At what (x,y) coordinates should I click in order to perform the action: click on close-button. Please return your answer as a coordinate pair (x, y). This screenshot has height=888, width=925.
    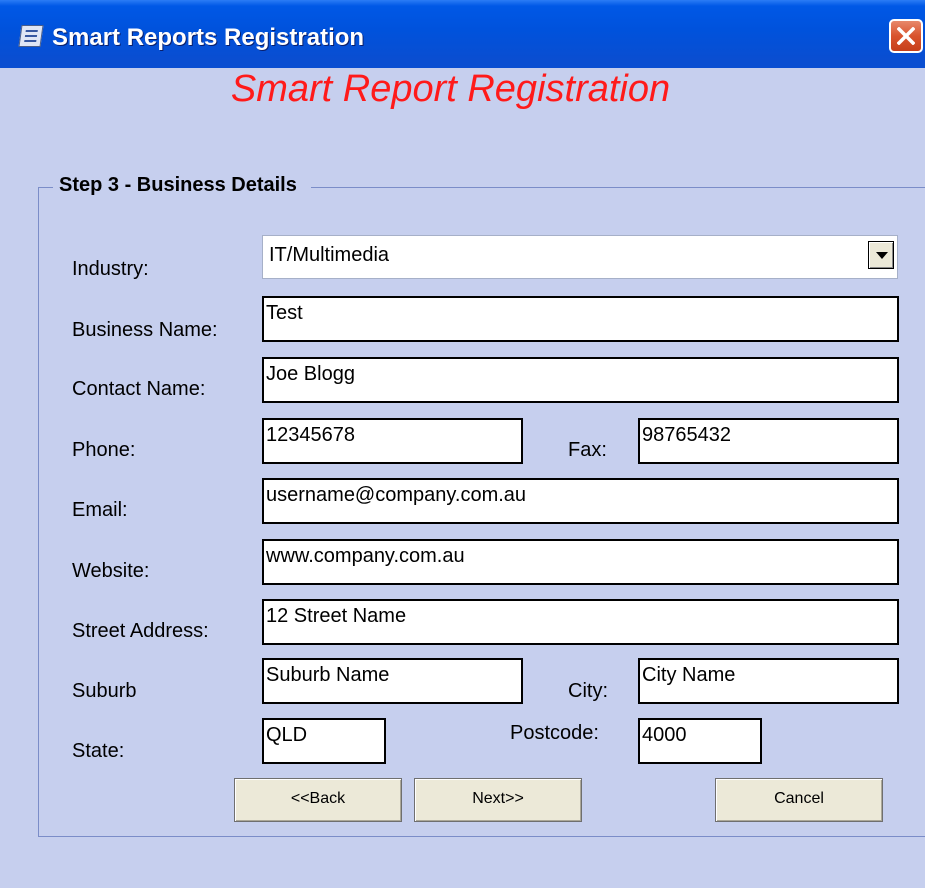
    Looking at the image, I should click on (906, 36).